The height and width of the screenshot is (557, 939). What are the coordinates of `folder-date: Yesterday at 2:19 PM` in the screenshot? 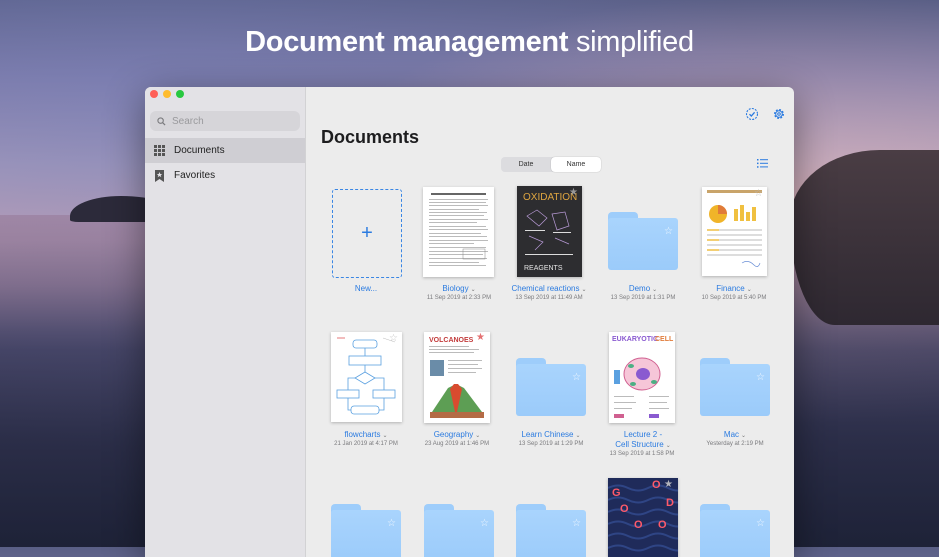 It's located at (735, 444).